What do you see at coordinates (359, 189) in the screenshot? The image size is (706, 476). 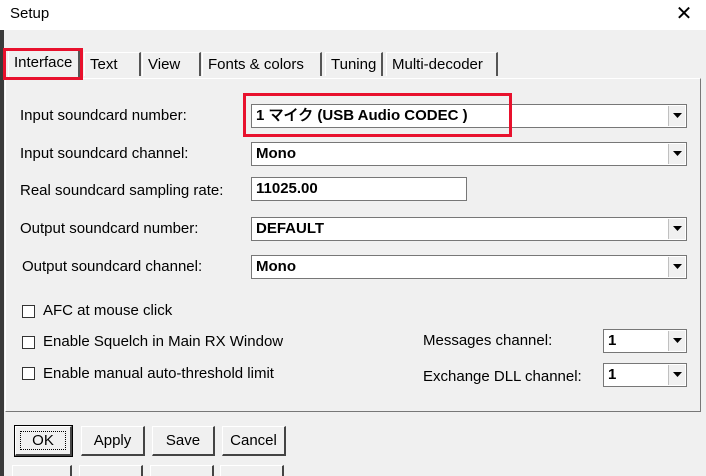 I see `sampling-rate-input: 11025.00` at bounding box center [359, 189].